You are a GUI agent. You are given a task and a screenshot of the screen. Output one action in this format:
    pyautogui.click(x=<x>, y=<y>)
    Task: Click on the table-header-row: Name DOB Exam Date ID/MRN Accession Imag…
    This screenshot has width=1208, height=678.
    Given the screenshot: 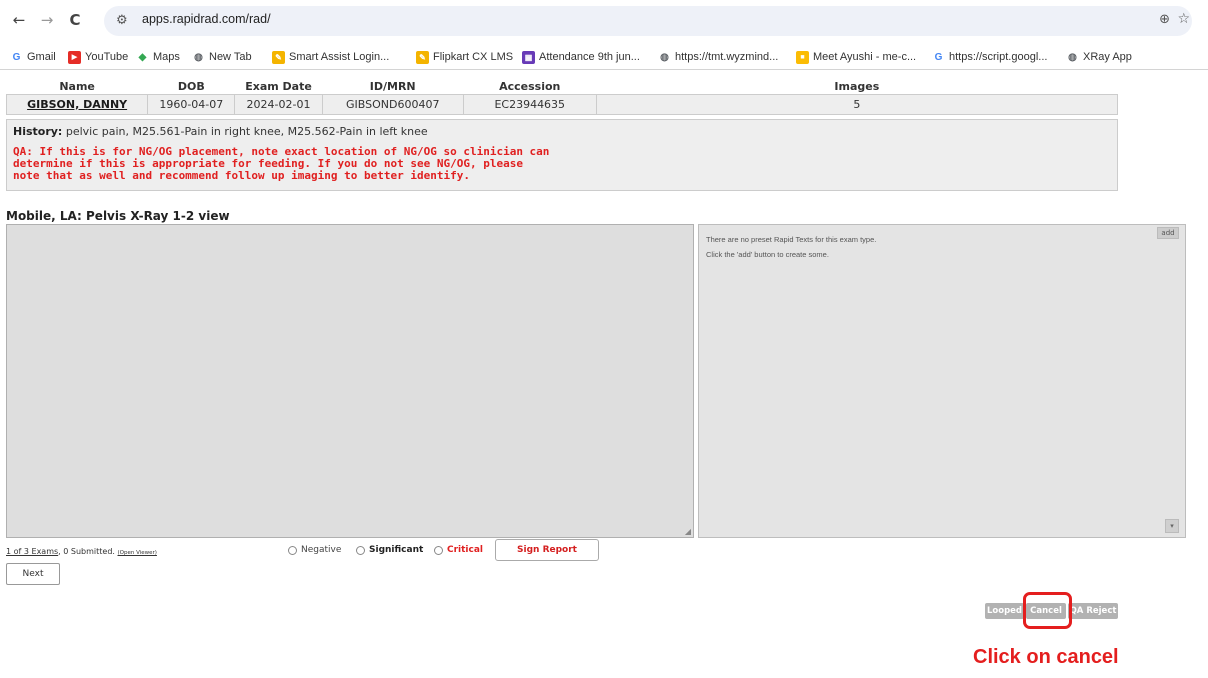 What is the action you would take?
    pyautogui.click(x=562, y=87)
    